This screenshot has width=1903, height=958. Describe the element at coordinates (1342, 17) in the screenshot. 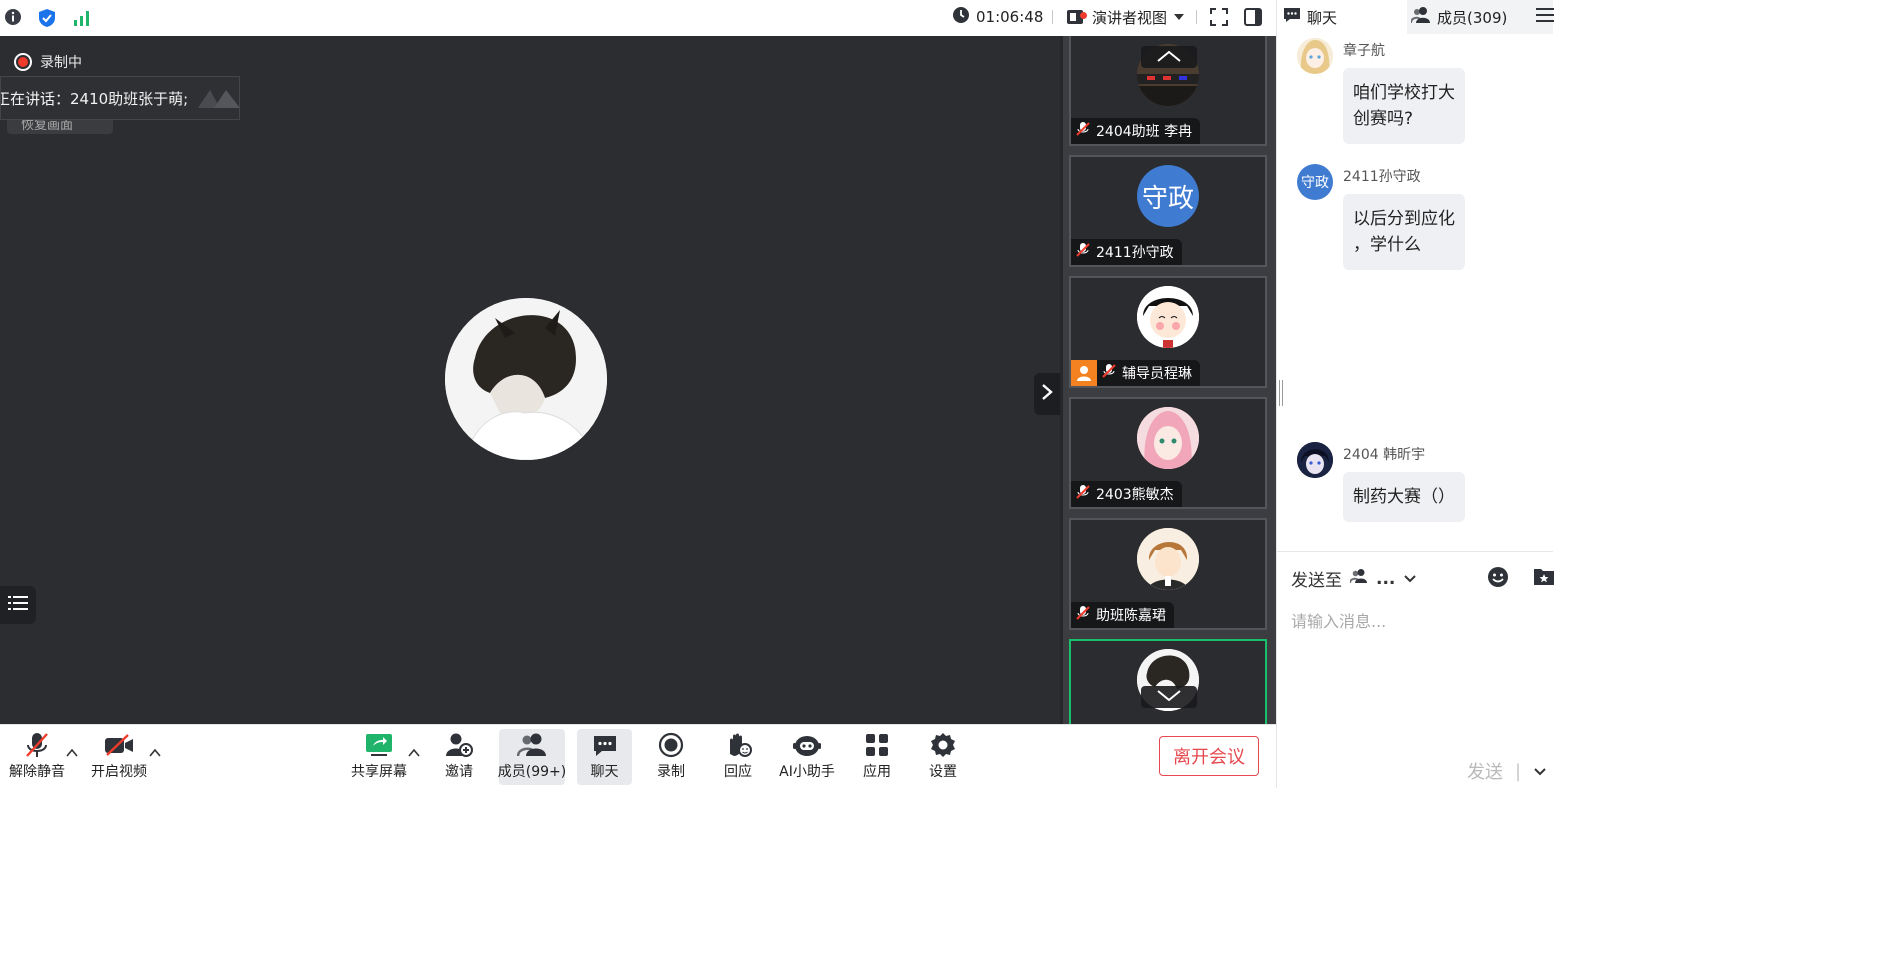

I see `tab-chat: 聊天` at that location.